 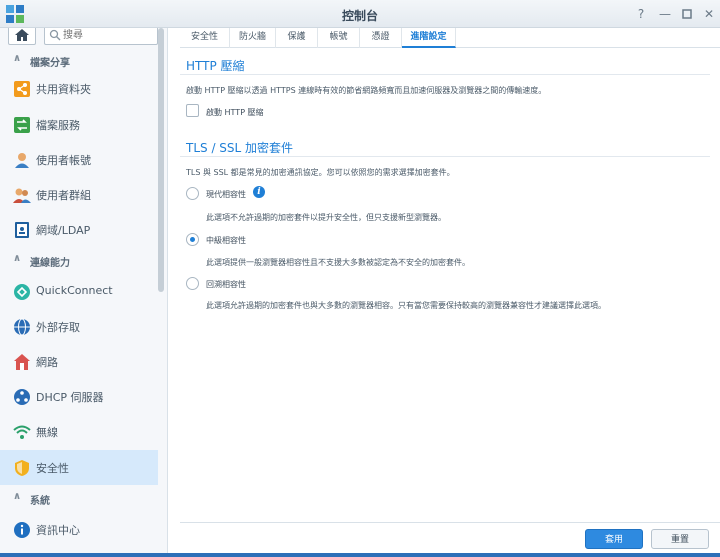 What do you see at coordinates (79, 260) in the screenshot?
I see `section-connectivity: ∧ 連線能力` at bounding box center [79, 260].